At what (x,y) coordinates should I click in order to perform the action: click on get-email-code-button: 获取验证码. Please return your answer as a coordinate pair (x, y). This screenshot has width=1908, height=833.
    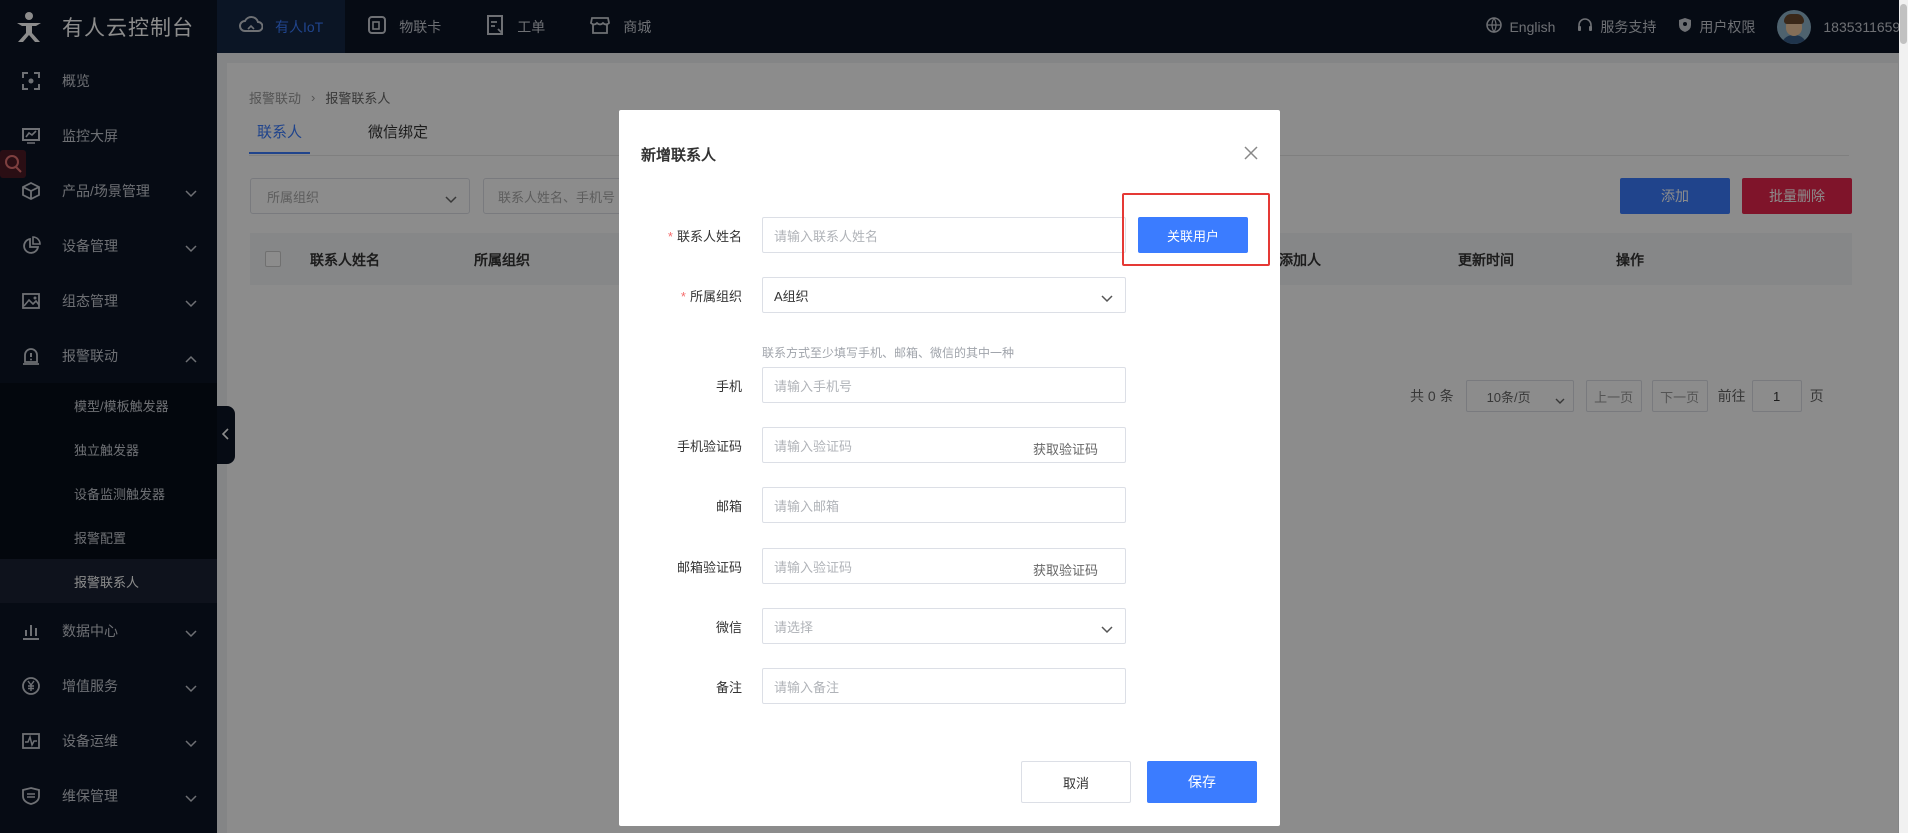
    Looking at the image, I should click on (1065, 569).